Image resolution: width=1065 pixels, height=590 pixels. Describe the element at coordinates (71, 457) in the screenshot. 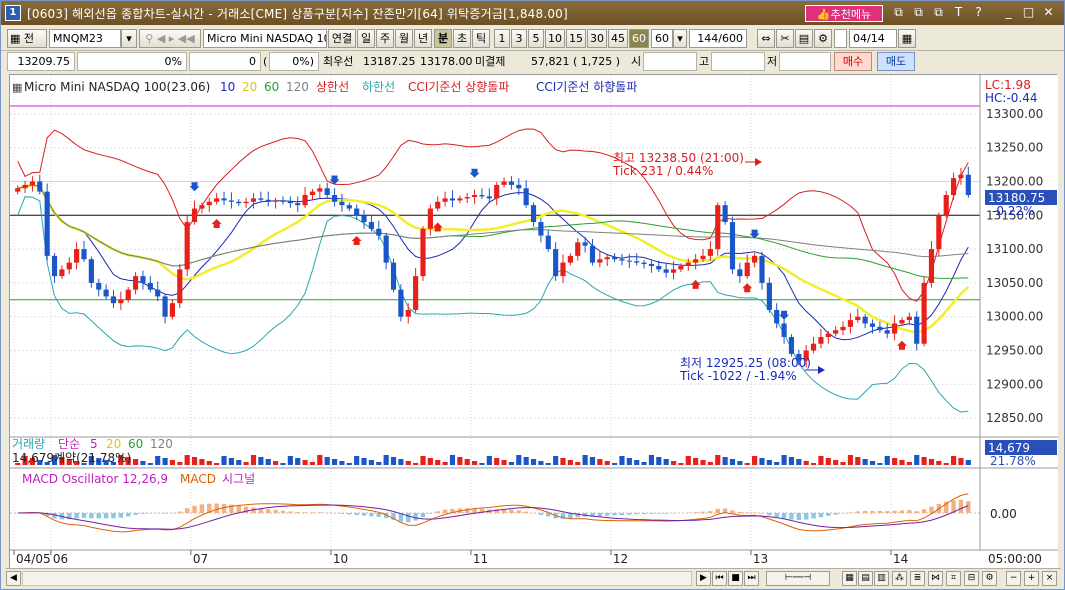

I see `volume-info: 14,679계약(21.78%)` at that location.